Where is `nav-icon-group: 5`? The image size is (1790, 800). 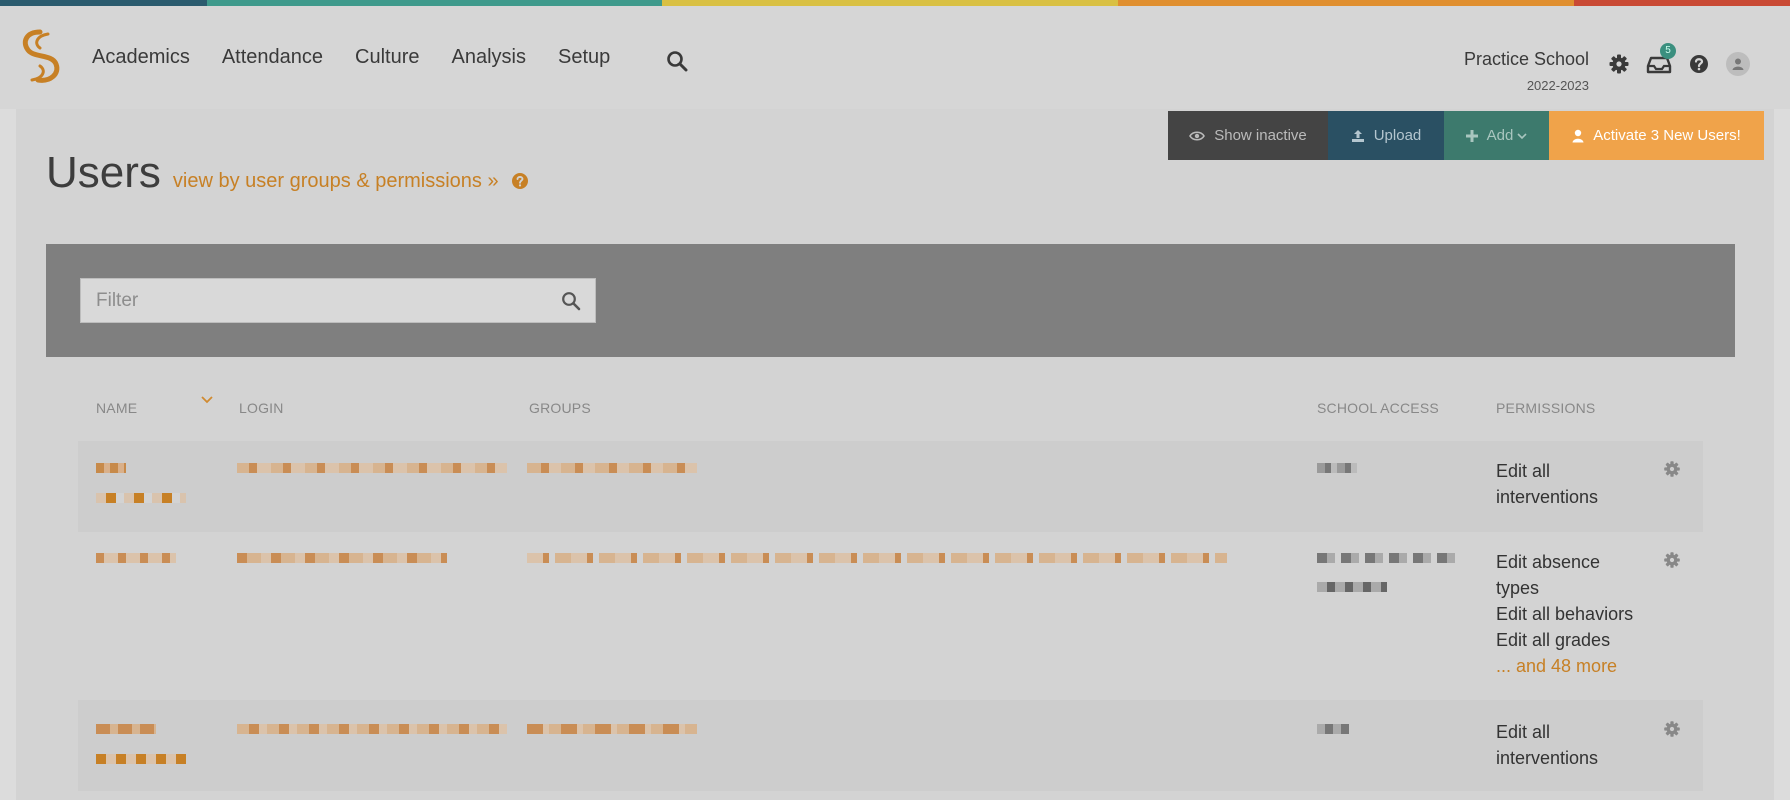
nav-icon-group: 5 is located at coordinates (1679, 59).